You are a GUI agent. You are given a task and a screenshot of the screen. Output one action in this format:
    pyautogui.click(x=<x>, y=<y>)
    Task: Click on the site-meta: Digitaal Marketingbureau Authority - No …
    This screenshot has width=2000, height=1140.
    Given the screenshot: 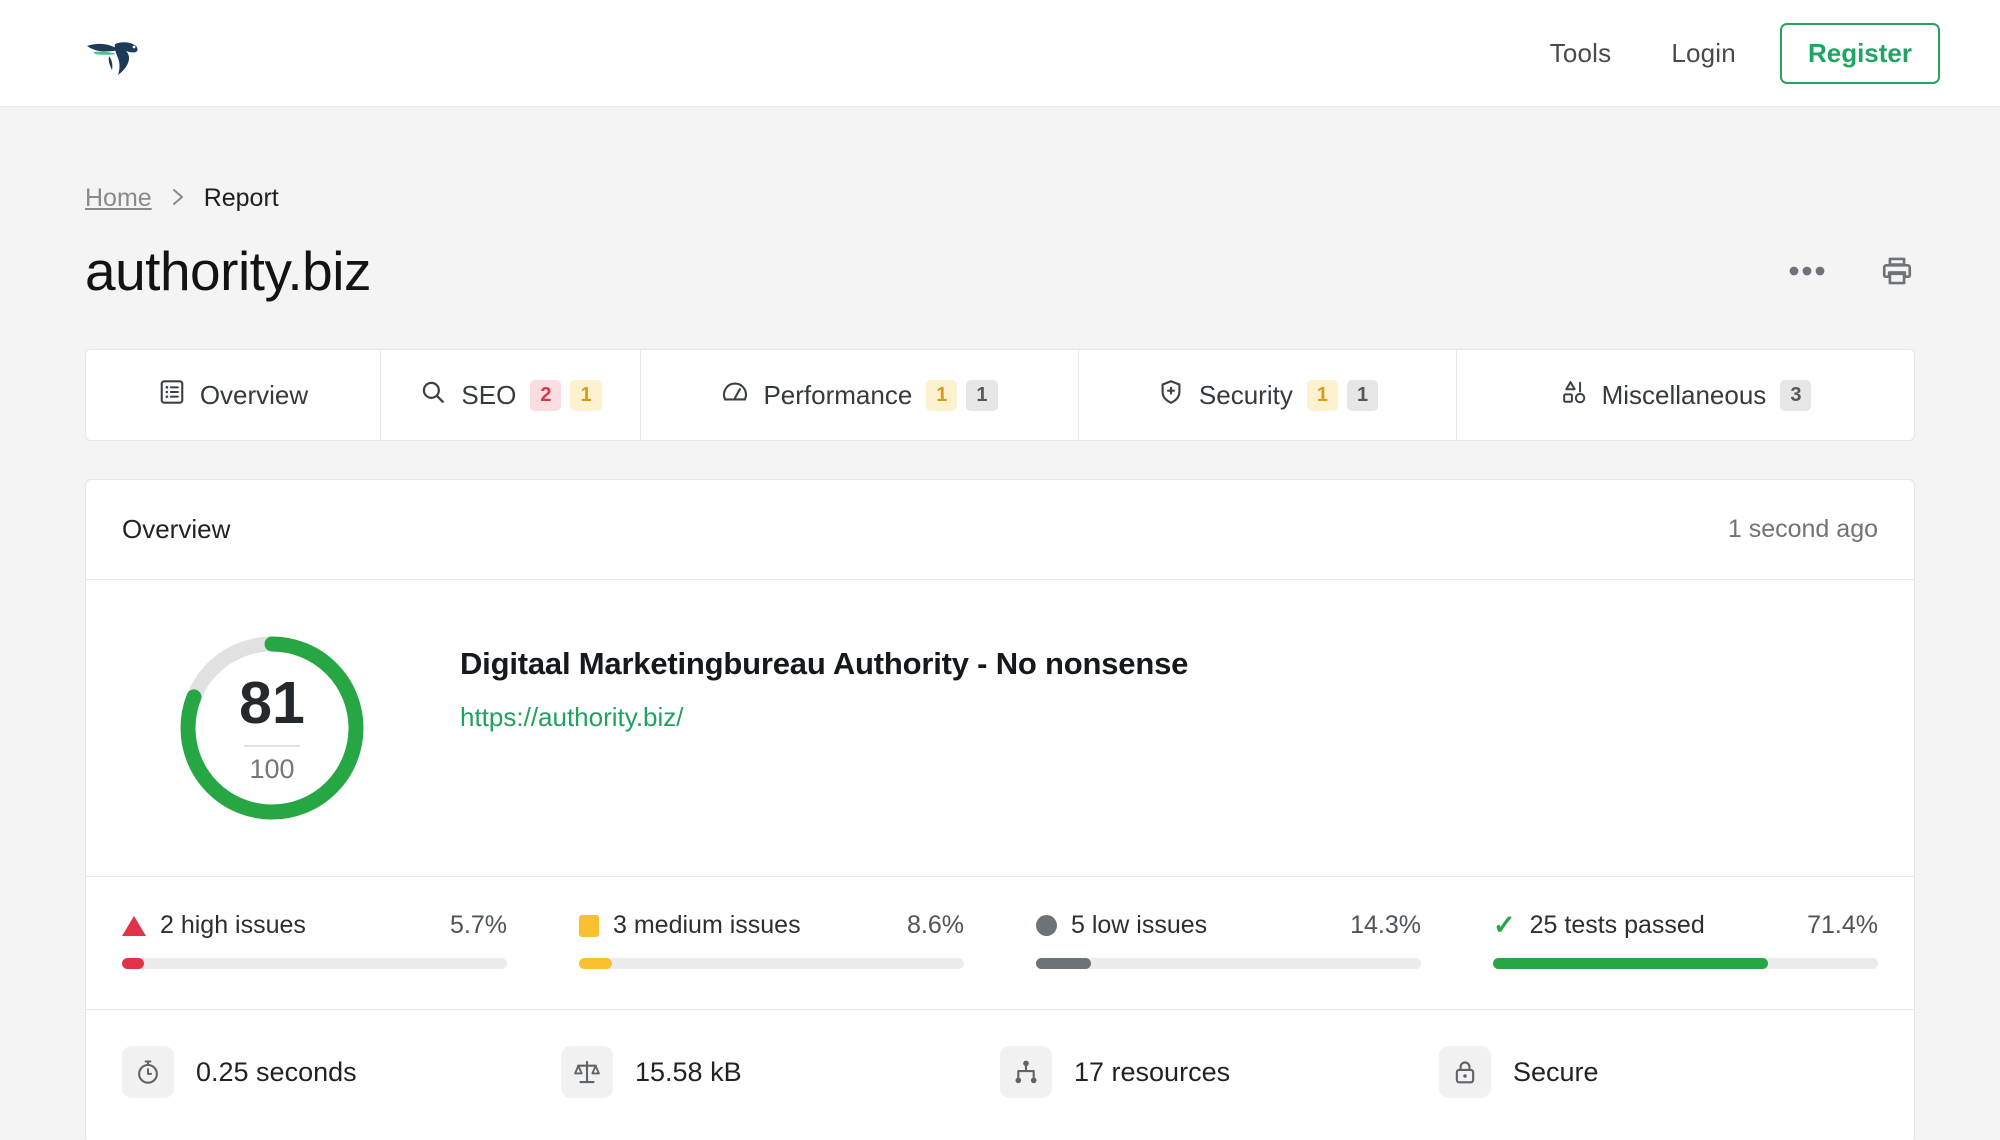 What is the action you would take?
    pyautogui.click(x=805, y=725)
    